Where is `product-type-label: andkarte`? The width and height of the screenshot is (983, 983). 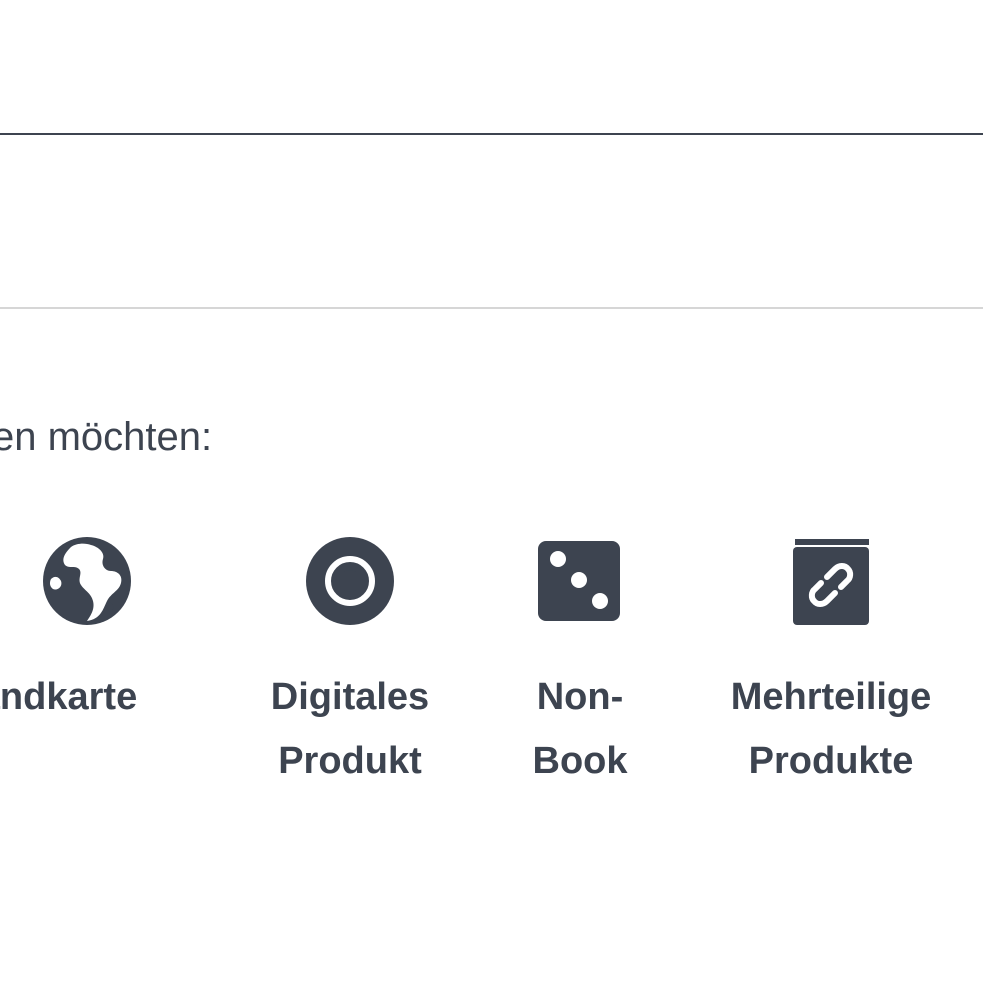
product-type-label: andkarte is located at coordinates (69, 697).